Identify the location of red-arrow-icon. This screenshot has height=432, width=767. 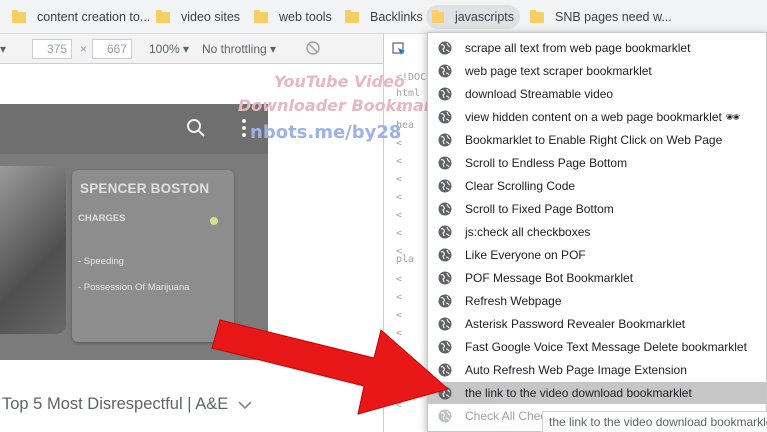
(330, 367).